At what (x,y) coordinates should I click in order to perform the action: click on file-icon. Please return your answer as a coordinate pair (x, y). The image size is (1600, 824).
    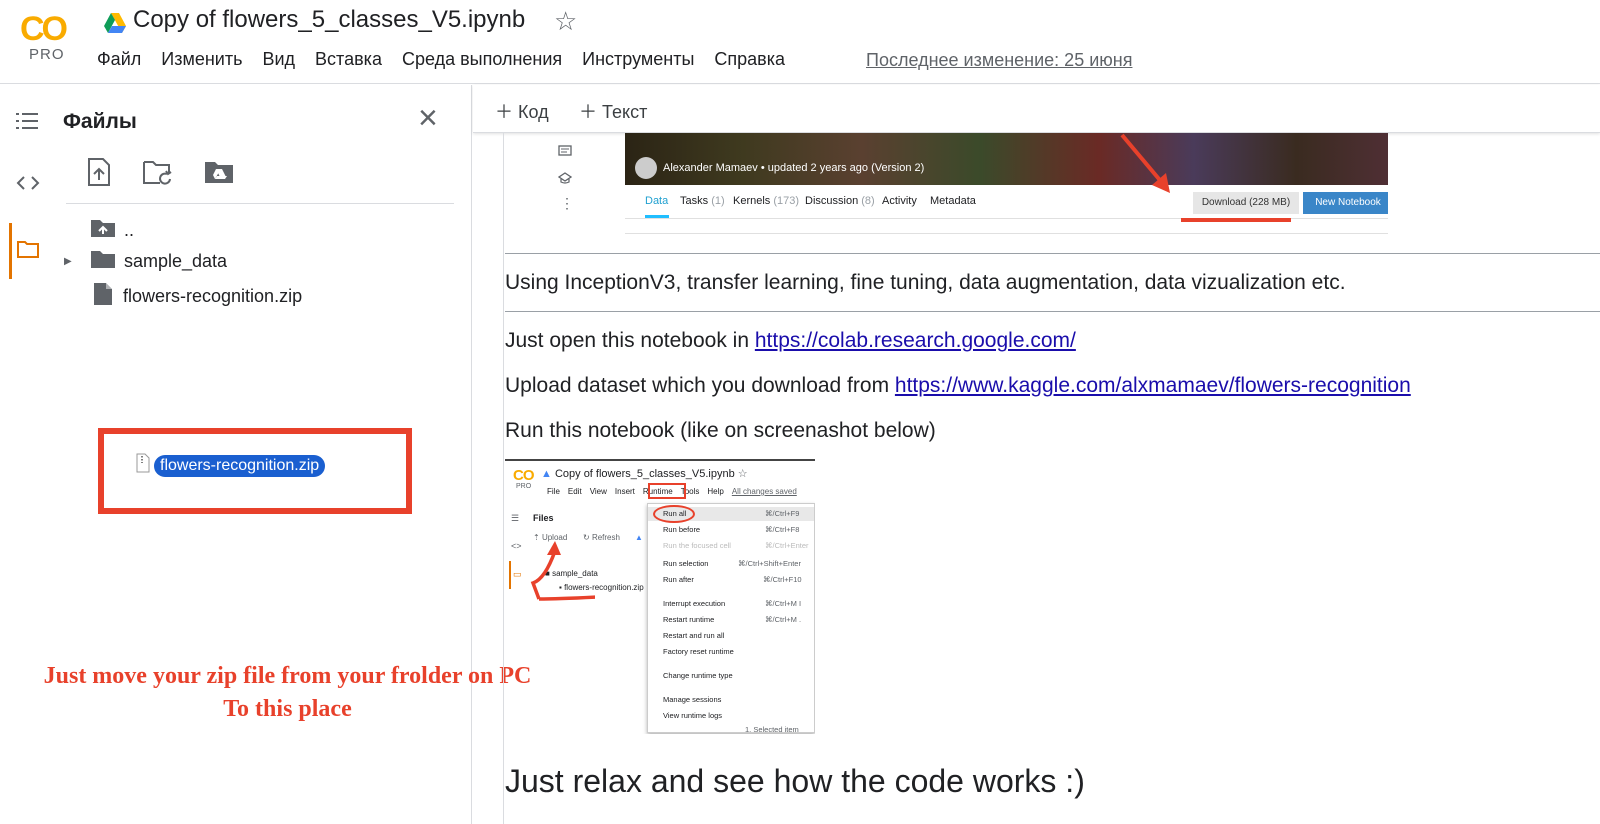
    Looking at the image, I should click on (103, 296).